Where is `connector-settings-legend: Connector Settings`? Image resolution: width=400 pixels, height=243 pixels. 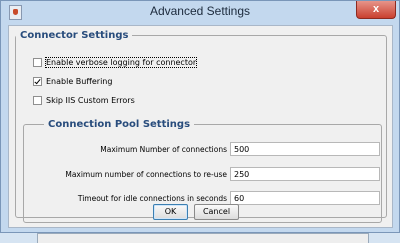 connector-settings-legend: Connector Settings is located at coordinates (74, 35).